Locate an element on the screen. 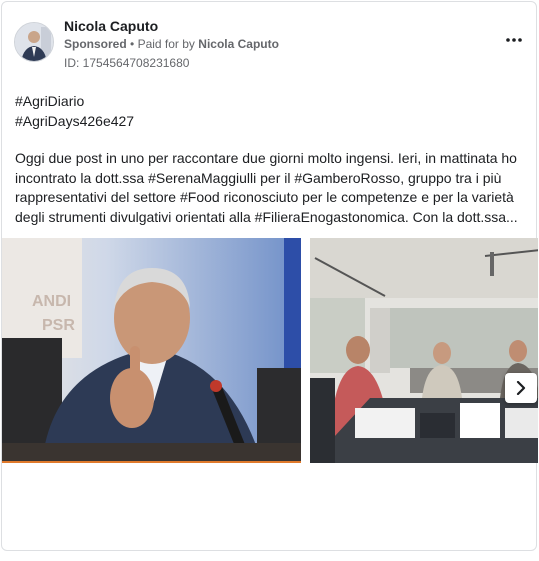  ad-id: ID: 1754564708231680 is located at coordinates (127, 63).